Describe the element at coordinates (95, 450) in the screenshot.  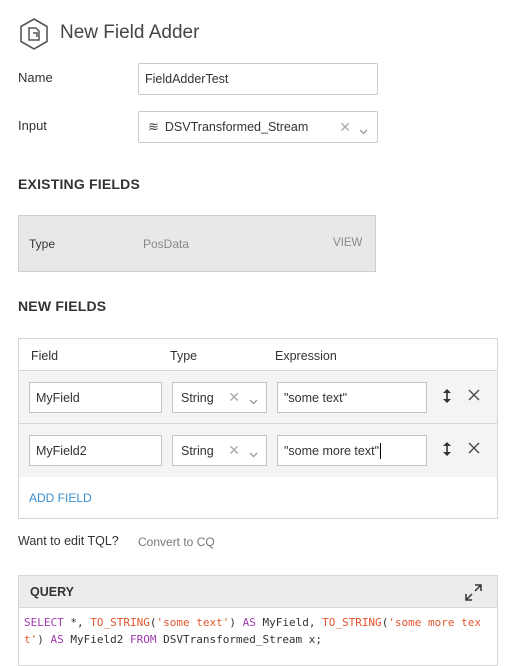
I see `field-name-input: MyField2` at that location.